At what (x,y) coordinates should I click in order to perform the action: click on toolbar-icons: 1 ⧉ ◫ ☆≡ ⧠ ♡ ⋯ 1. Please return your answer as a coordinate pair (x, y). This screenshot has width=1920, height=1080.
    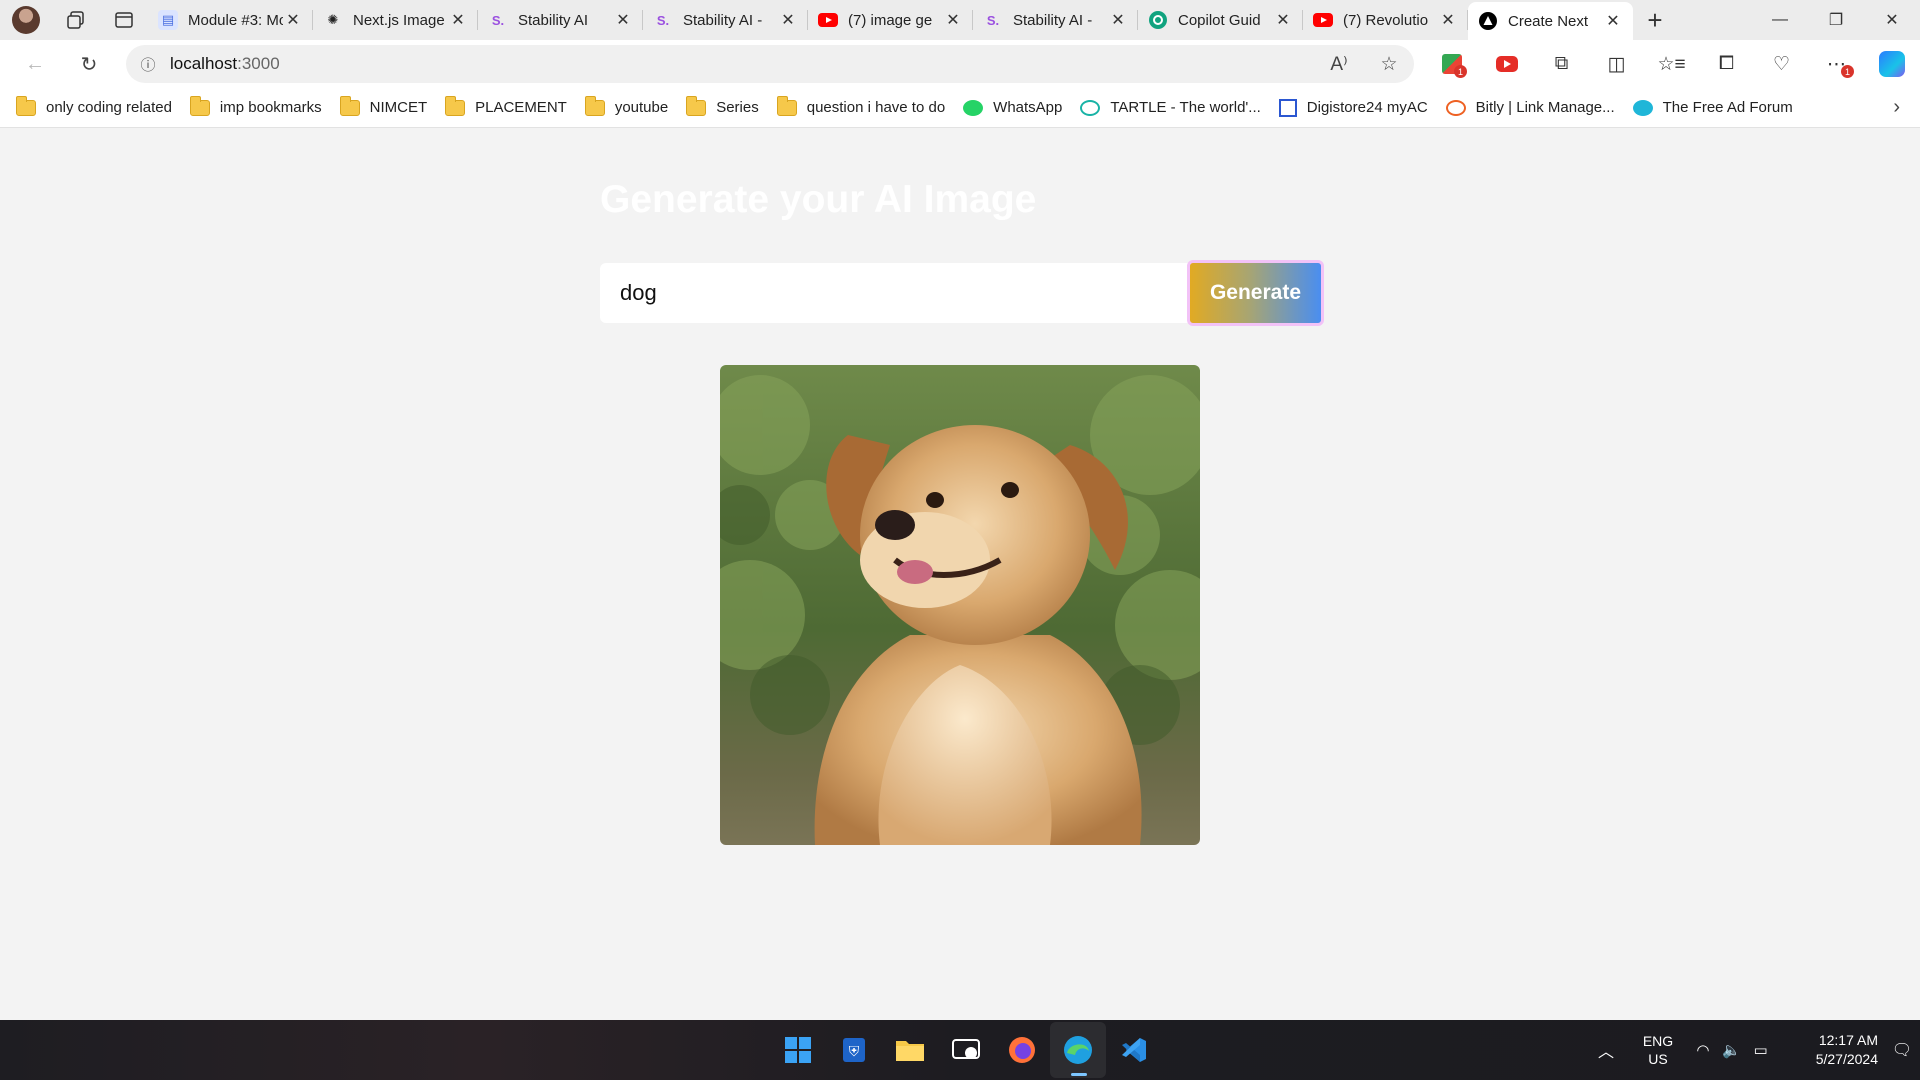
    Looking at the image, I should click on (1671, 64).